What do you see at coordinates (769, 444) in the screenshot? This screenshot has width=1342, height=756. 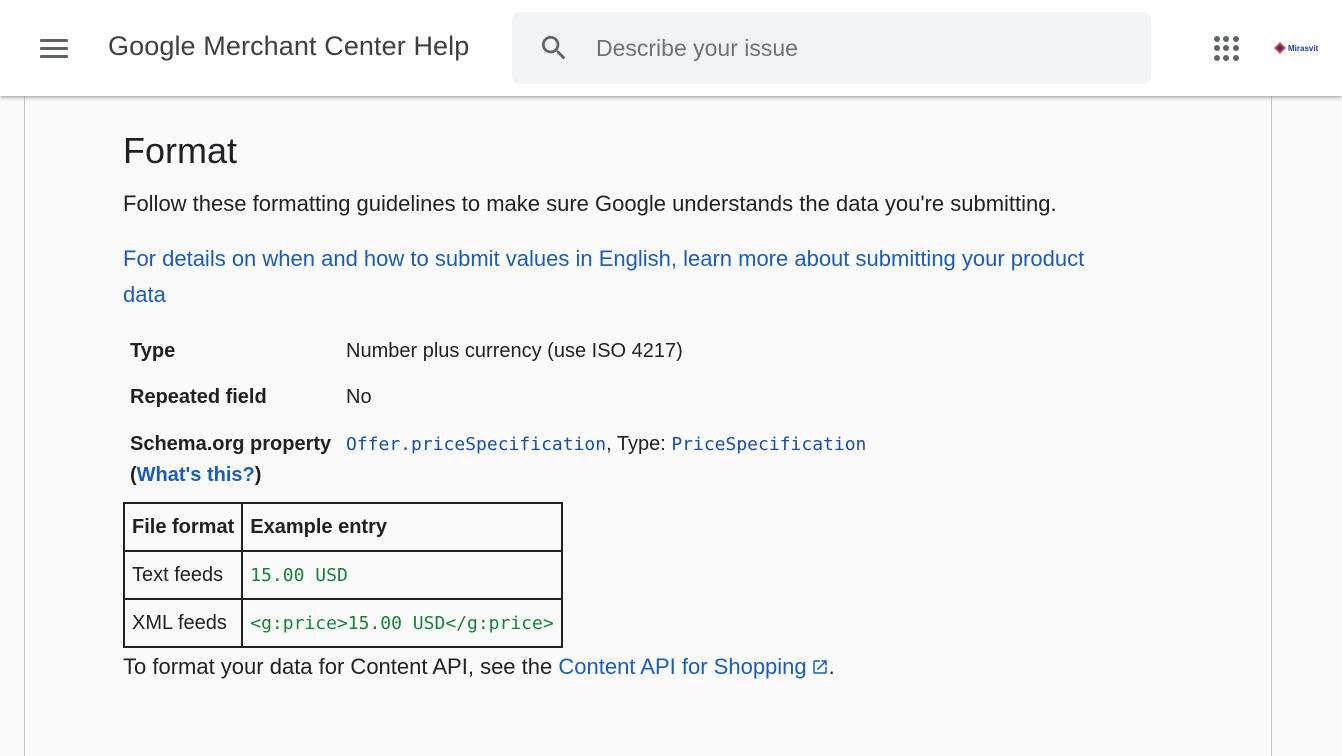 I see `schema-type-code: PriceSpecification` at bounding box center [769, 444].